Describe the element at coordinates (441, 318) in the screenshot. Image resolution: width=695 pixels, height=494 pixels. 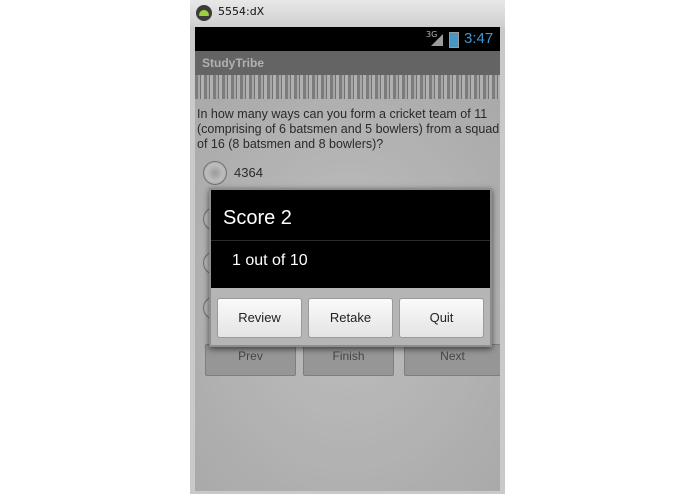
I see `quit-button: Quit` at that location.